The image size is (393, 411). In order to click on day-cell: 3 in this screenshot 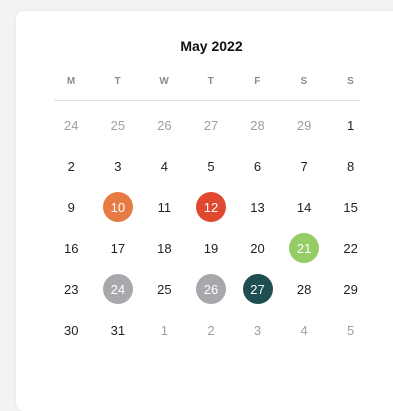, I will do `click(118, 166)`.